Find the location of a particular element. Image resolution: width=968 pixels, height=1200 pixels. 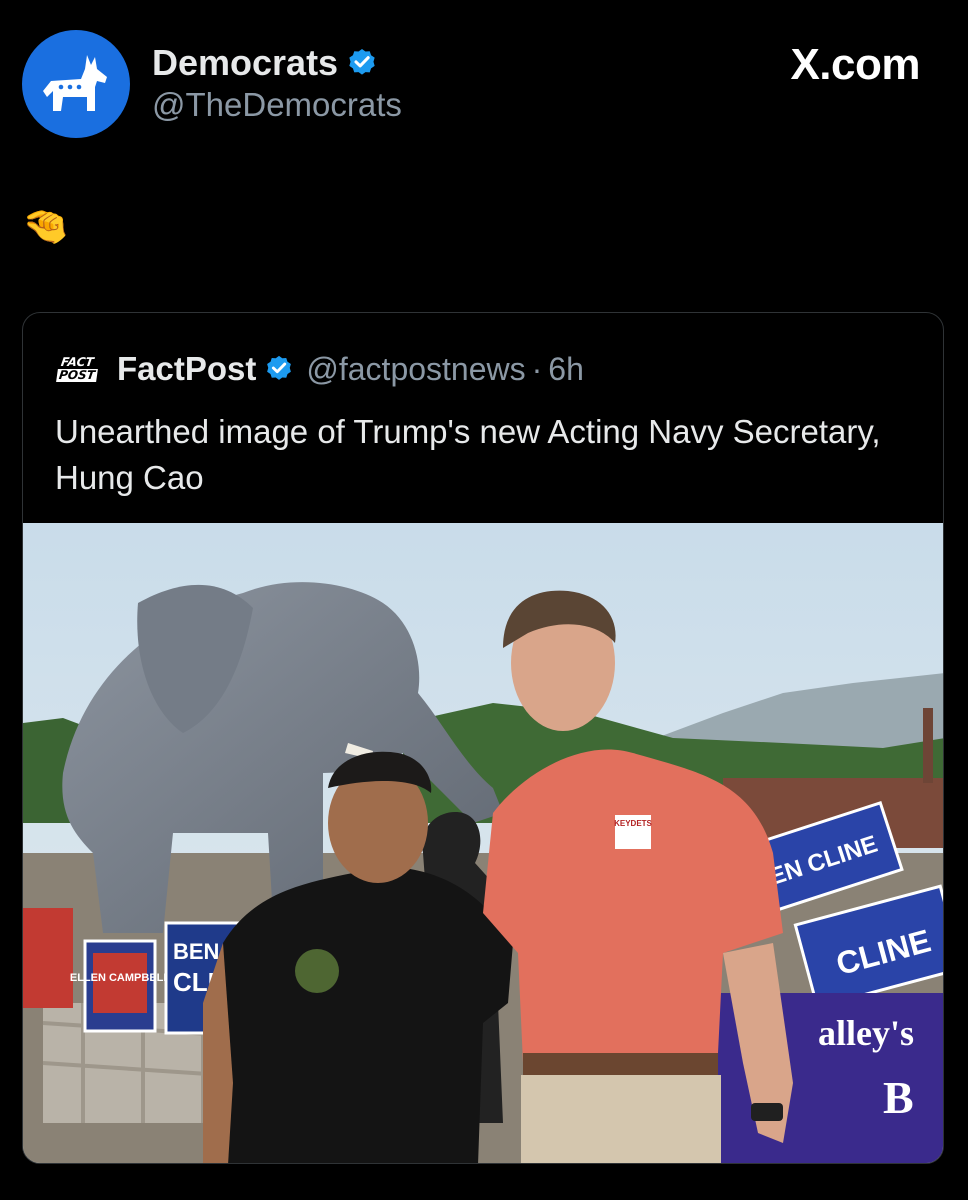

author-handle: @TheDemocrats is located at coordinates (277, 105).